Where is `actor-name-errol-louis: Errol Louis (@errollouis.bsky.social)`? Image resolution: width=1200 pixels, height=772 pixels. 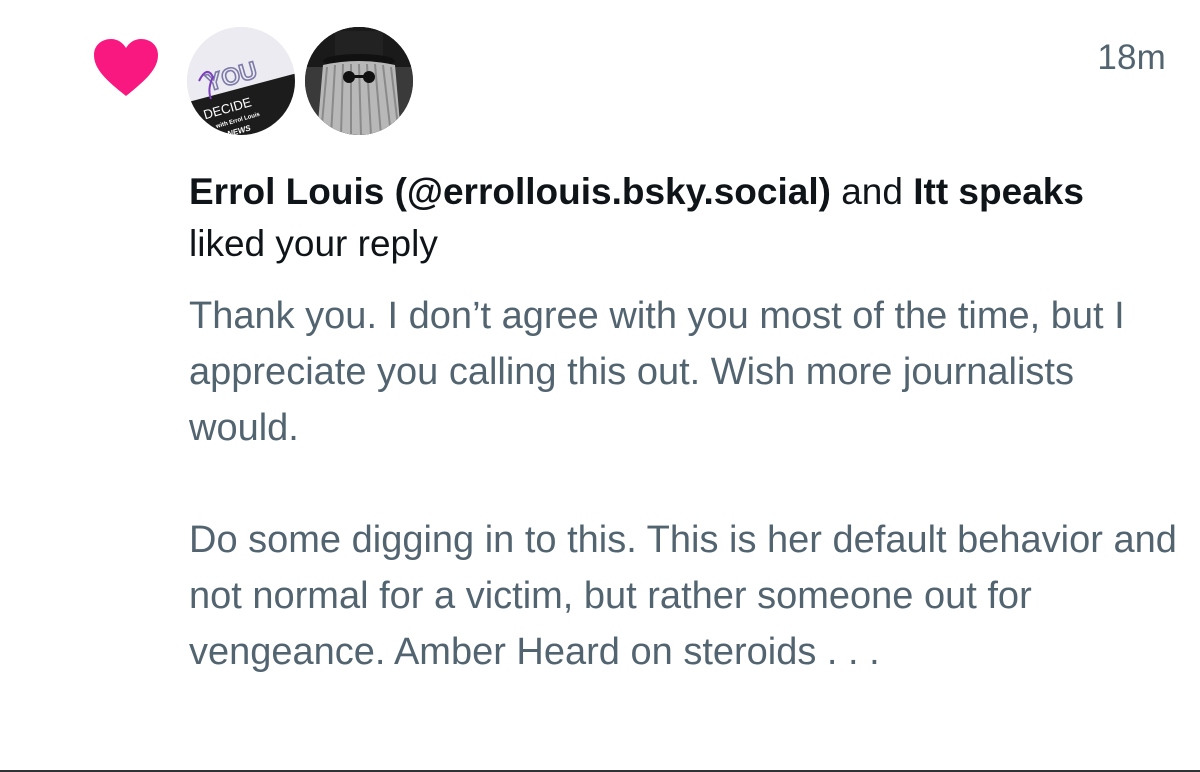
actor-name-errol-louis: Errol Louis (@errollouis.bsky.social) is located at coordinates (510, 191).